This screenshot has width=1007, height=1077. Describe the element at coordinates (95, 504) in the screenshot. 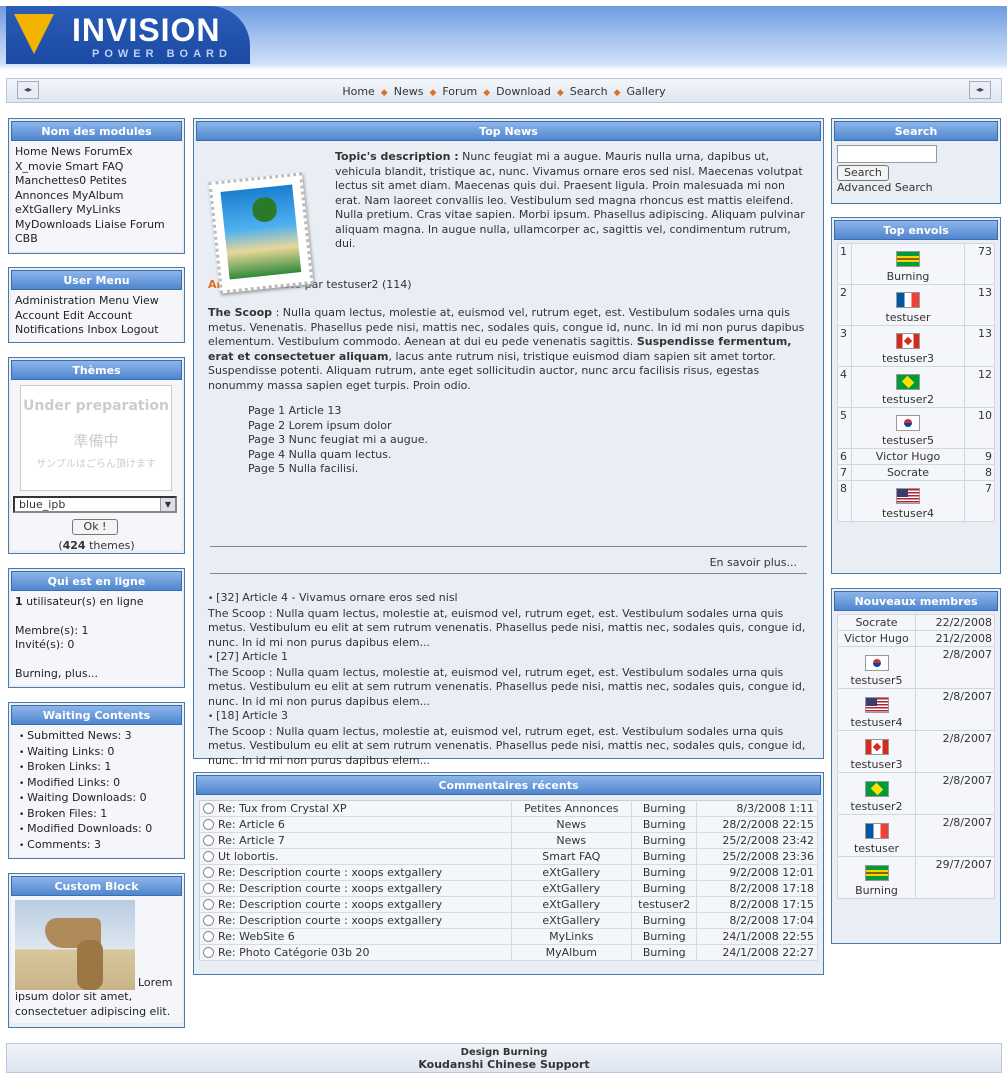

I see `theme-select: blue_ipb ▼` at that location.